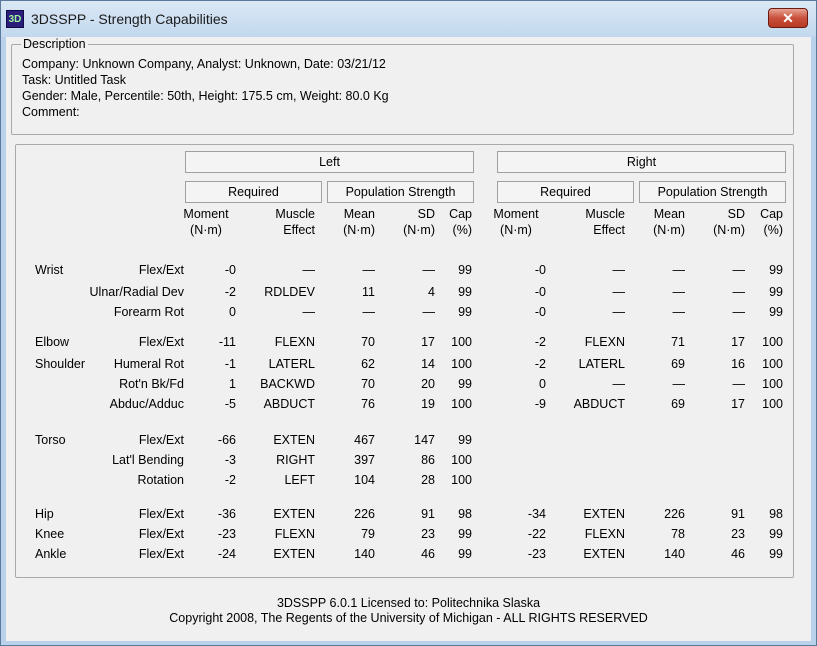  I want to click on title-bar: 3D 3DSSPP - Strength Capabilities ✕, so click(408, 19).